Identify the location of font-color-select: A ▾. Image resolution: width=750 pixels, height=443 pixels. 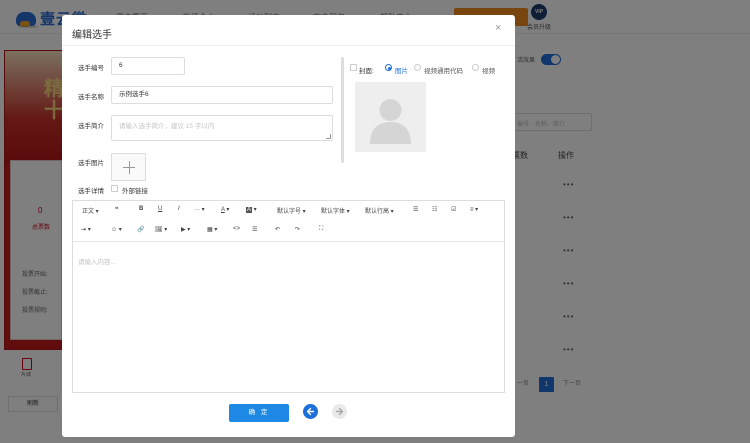
(225, 209).